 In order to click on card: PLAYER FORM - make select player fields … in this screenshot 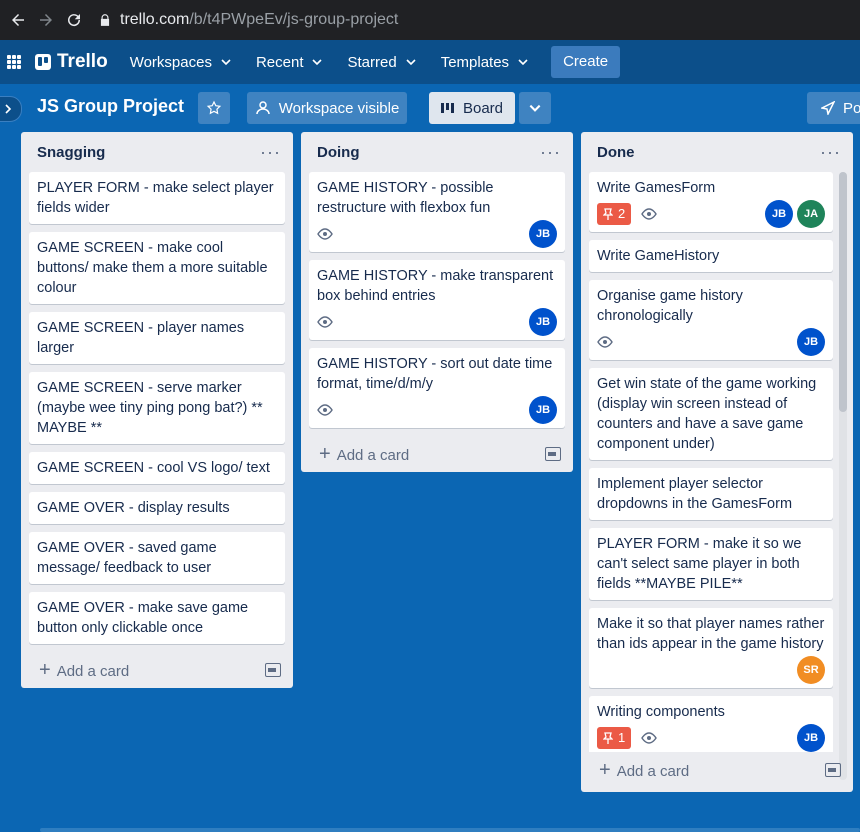, I will do `click(157, 198)`.